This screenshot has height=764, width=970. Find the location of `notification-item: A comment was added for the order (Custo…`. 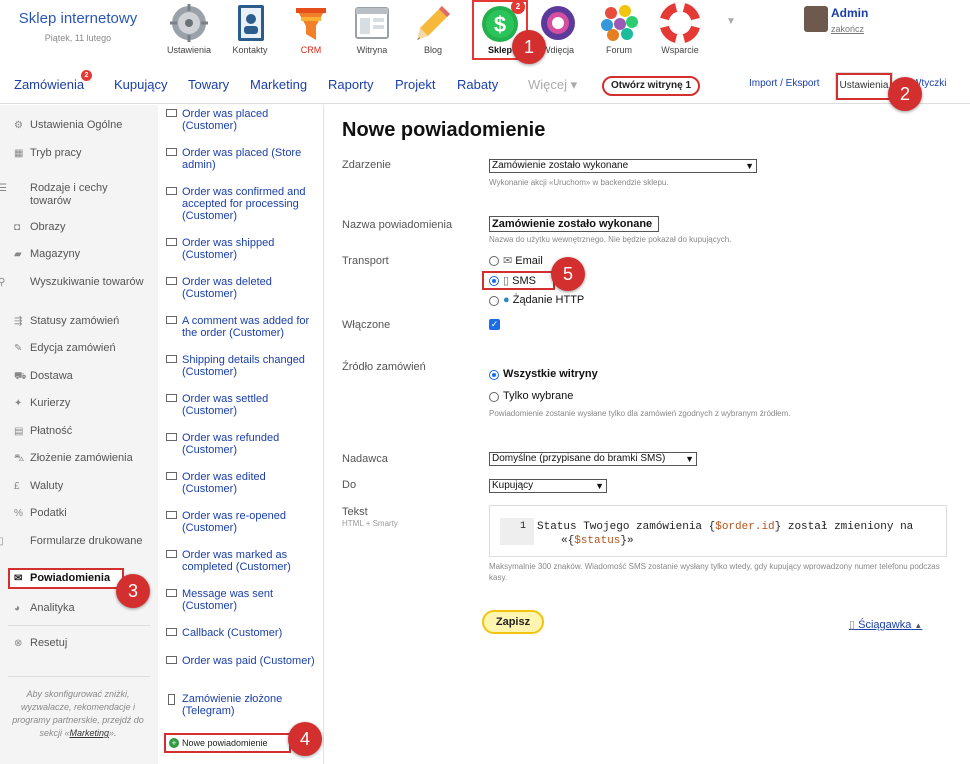

notification-item: A comment was added for the order (Custo… is located at coordinates (241, 327).